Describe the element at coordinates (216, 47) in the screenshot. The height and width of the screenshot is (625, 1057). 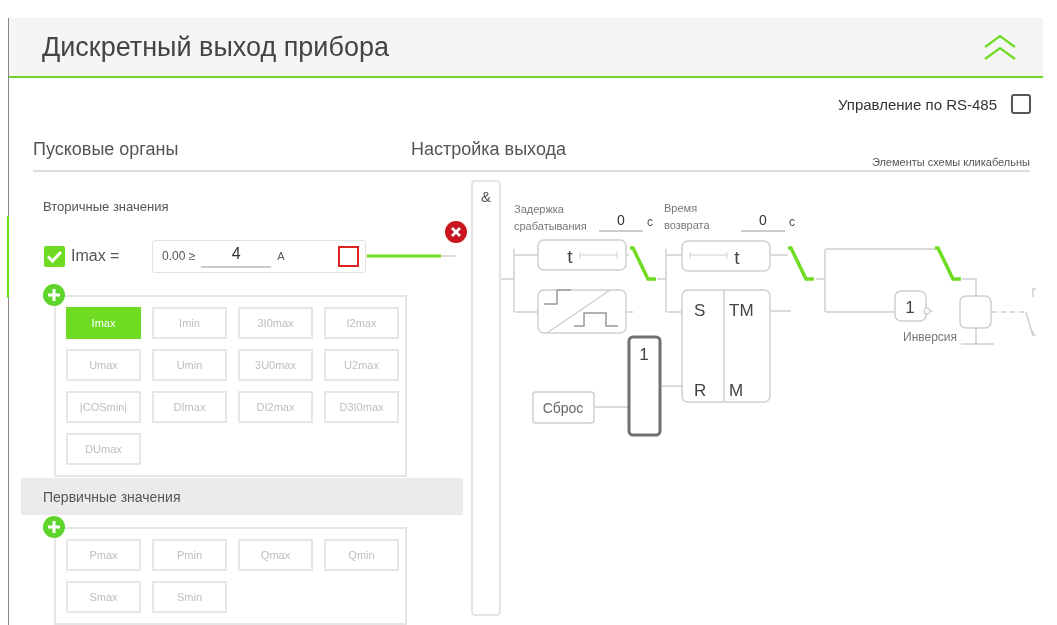
I see `panel-title: Дискретный выход прибора` at that location.